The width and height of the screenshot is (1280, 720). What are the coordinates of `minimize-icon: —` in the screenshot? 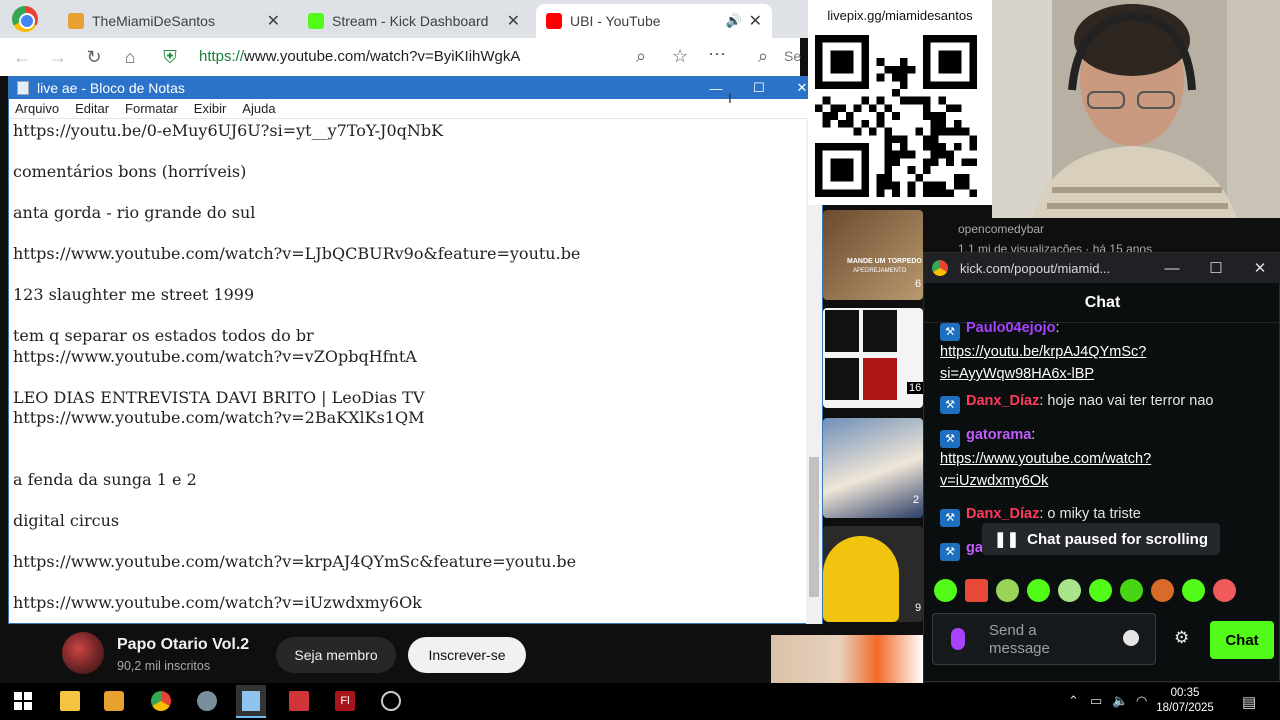 It's located at (1172, 268).